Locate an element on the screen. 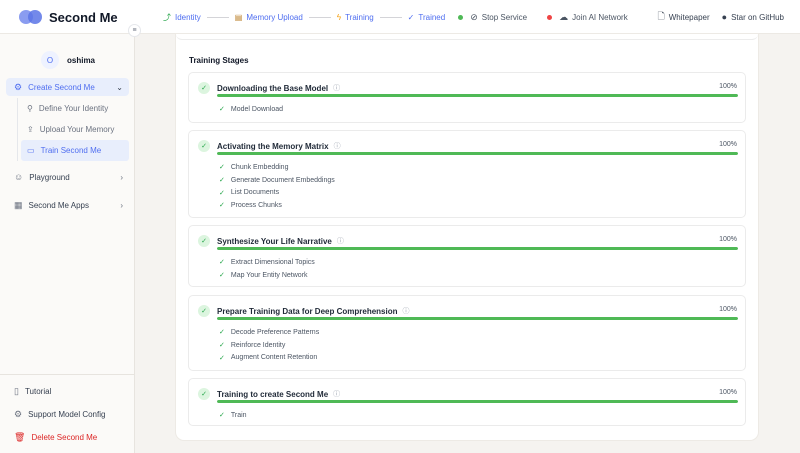 Image resolution: width=800 pixels, height=453 pixels. task-item: ✓ Map Your Entity Network is located at coordinates (267, 275).